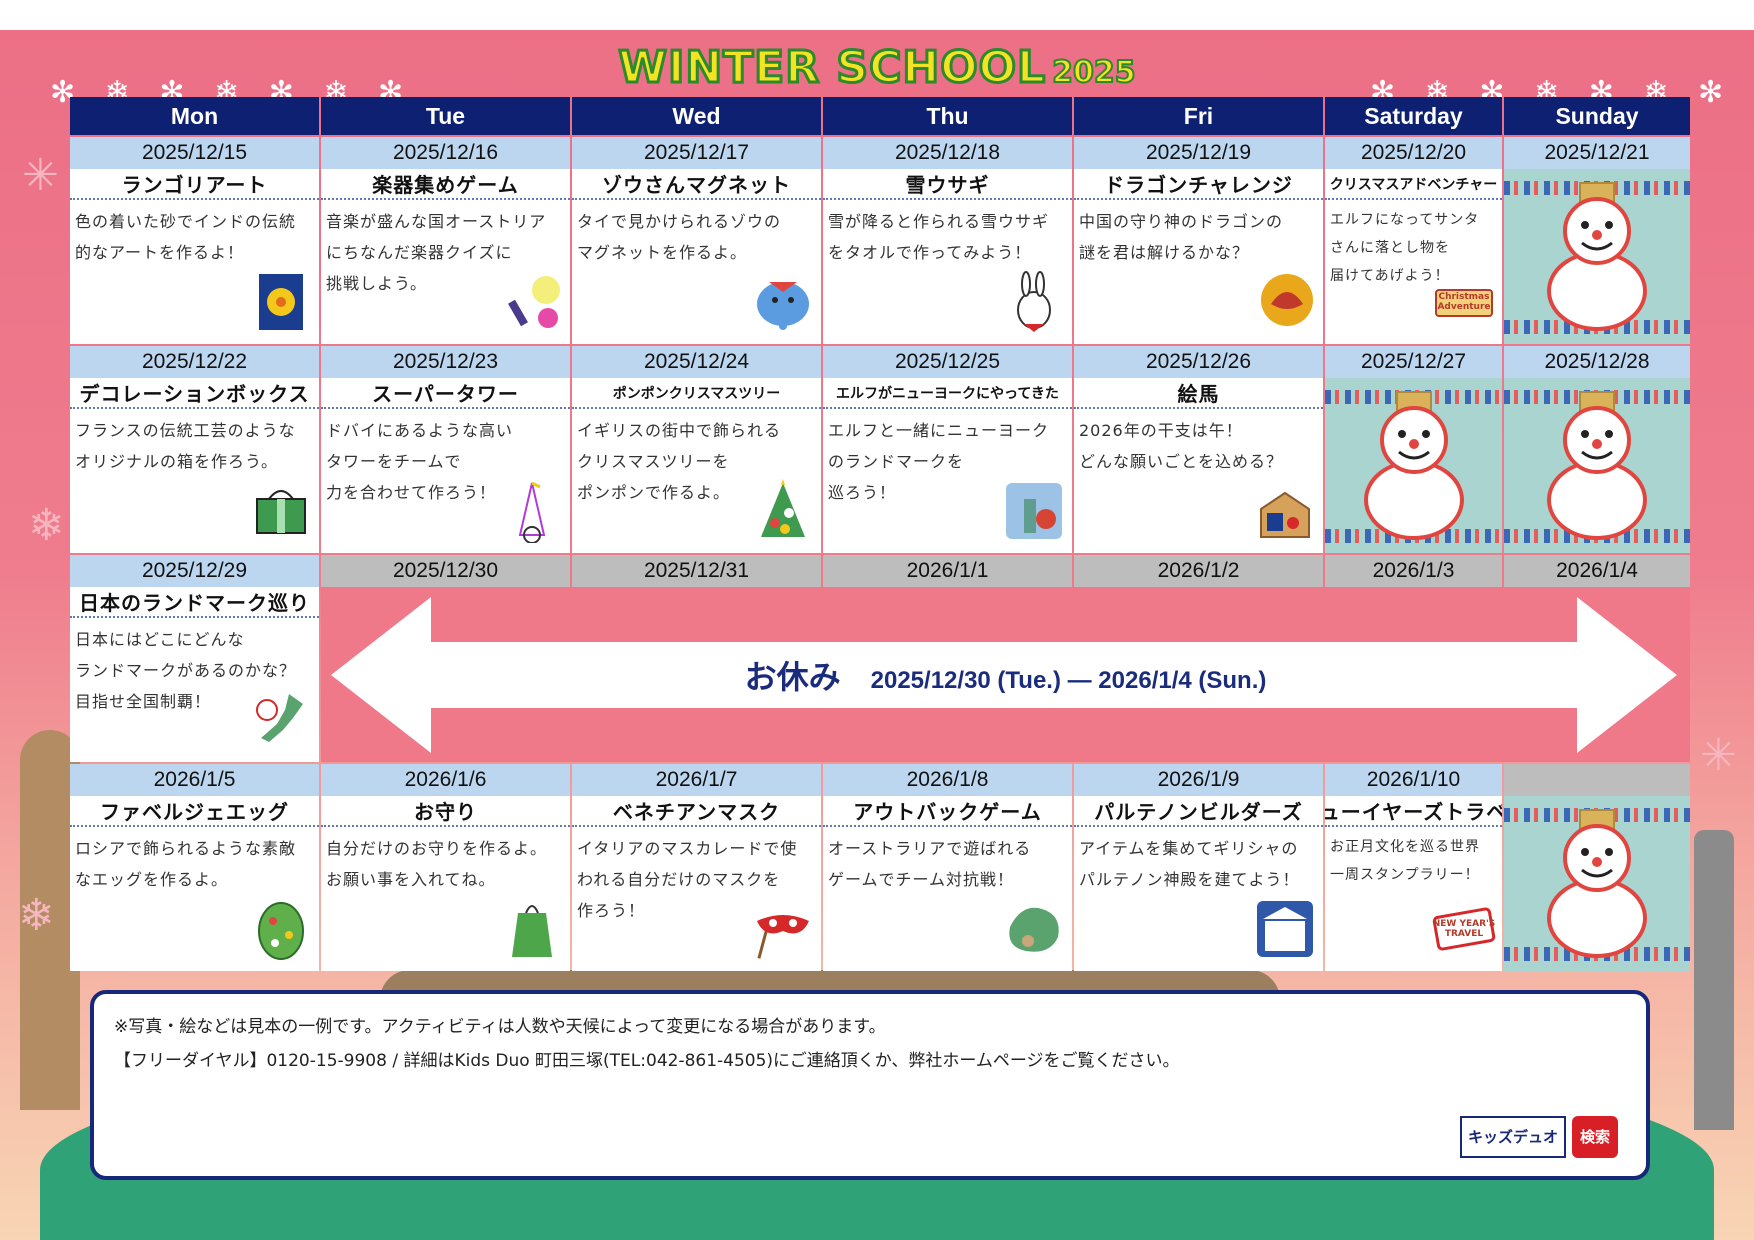 This screenshot has width=1754, height=1240. Describe the element at coordinates (445, 780) in the screenshot. I see `day-date: 2026/1/6` at that location.